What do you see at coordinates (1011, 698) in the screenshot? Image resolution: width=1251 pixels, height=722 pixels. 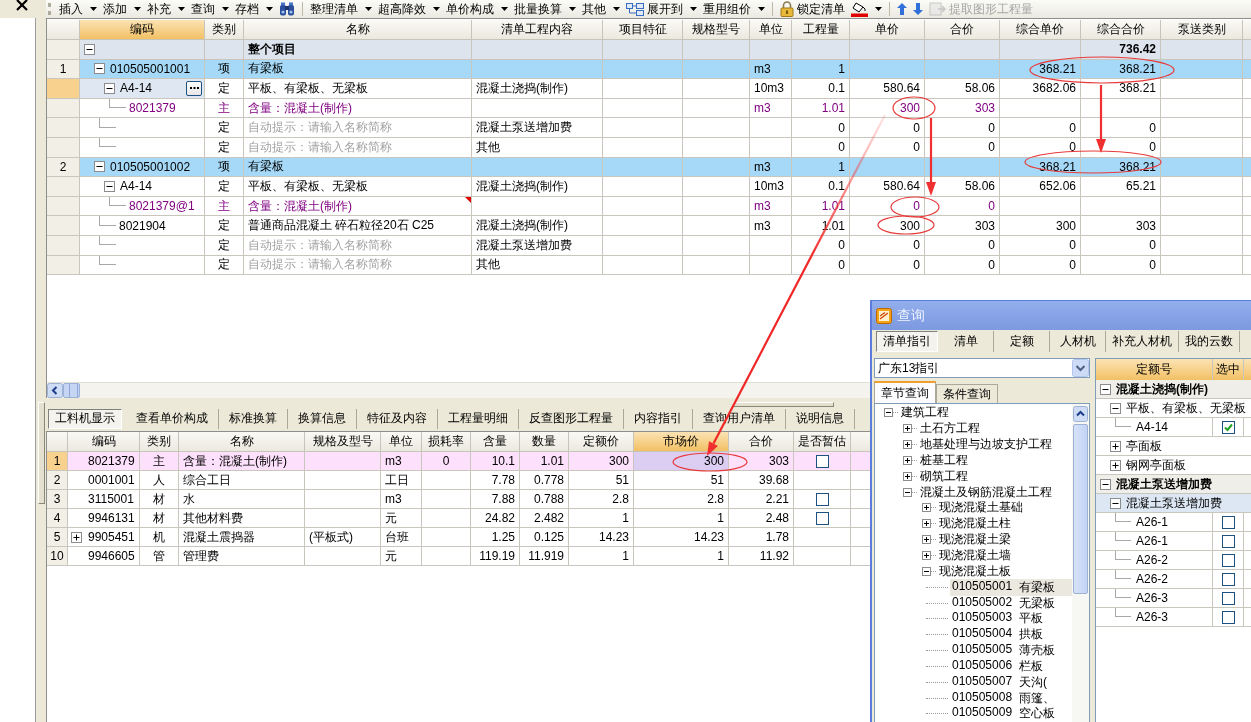 I see `tree-item: 010505008 雨篷、` at bounding box center [1011, 698].